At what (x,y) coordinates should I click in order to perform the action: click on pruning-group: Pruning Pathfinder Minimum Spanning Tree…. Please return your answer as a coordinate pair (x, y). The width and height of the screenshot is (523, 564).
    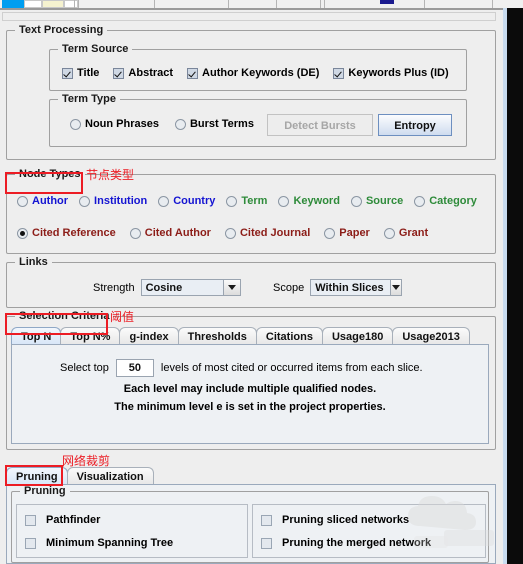
    Looking at the image, I should click on (250, 524).